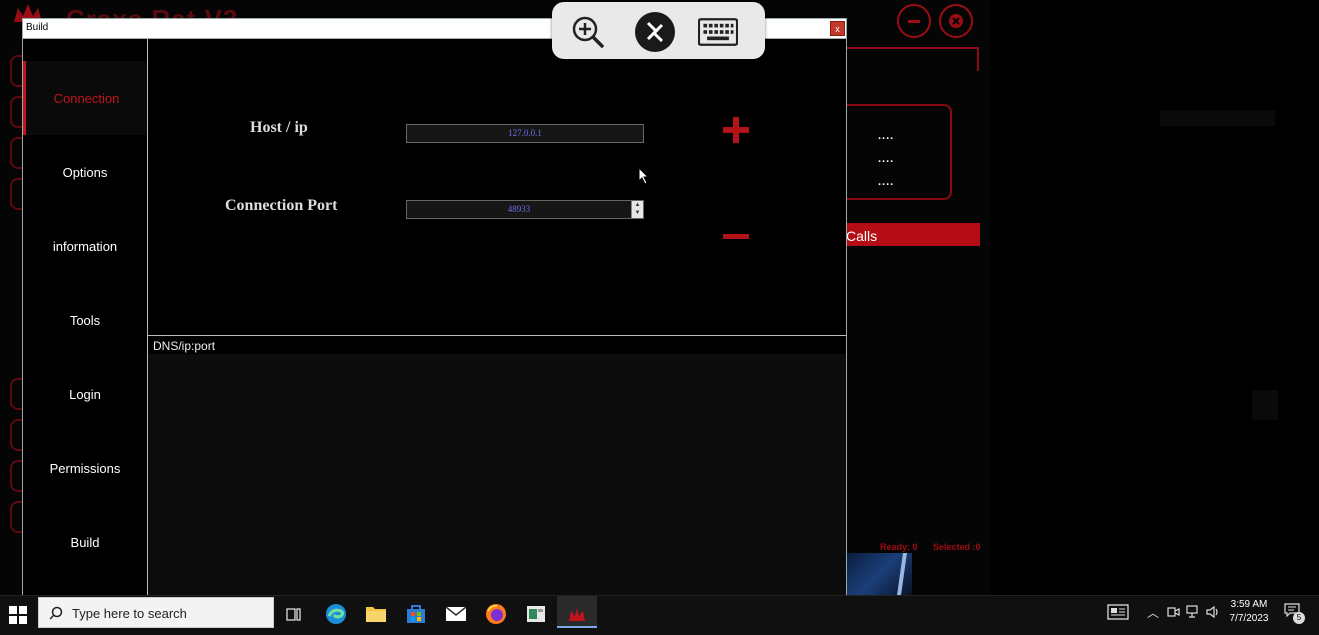 Image resolution: width=1319 pixels, height=635 pixels. I want to click on remote-desktop-toolbar, so click(658, 30).